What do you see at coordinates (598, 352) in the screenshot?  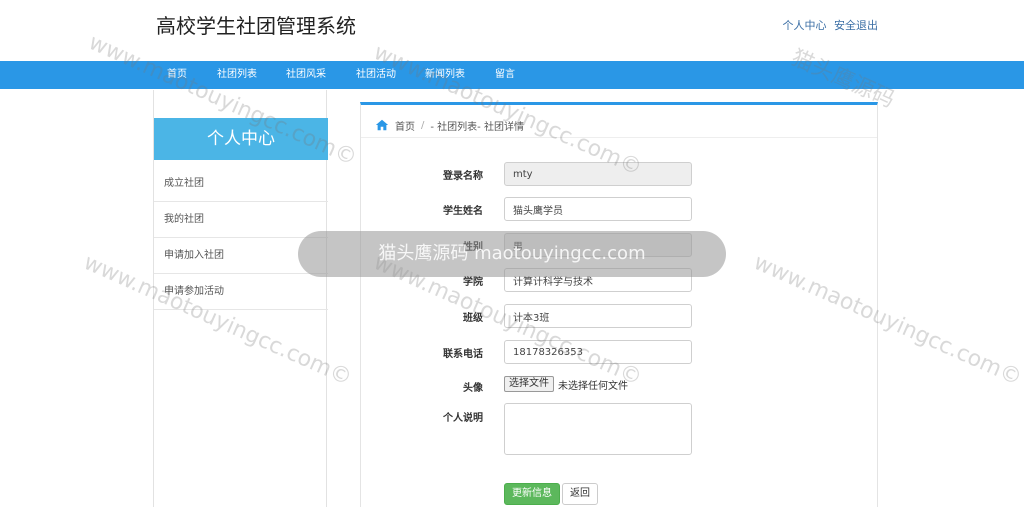 I see `phone-field` at bounding box center [598, 352].